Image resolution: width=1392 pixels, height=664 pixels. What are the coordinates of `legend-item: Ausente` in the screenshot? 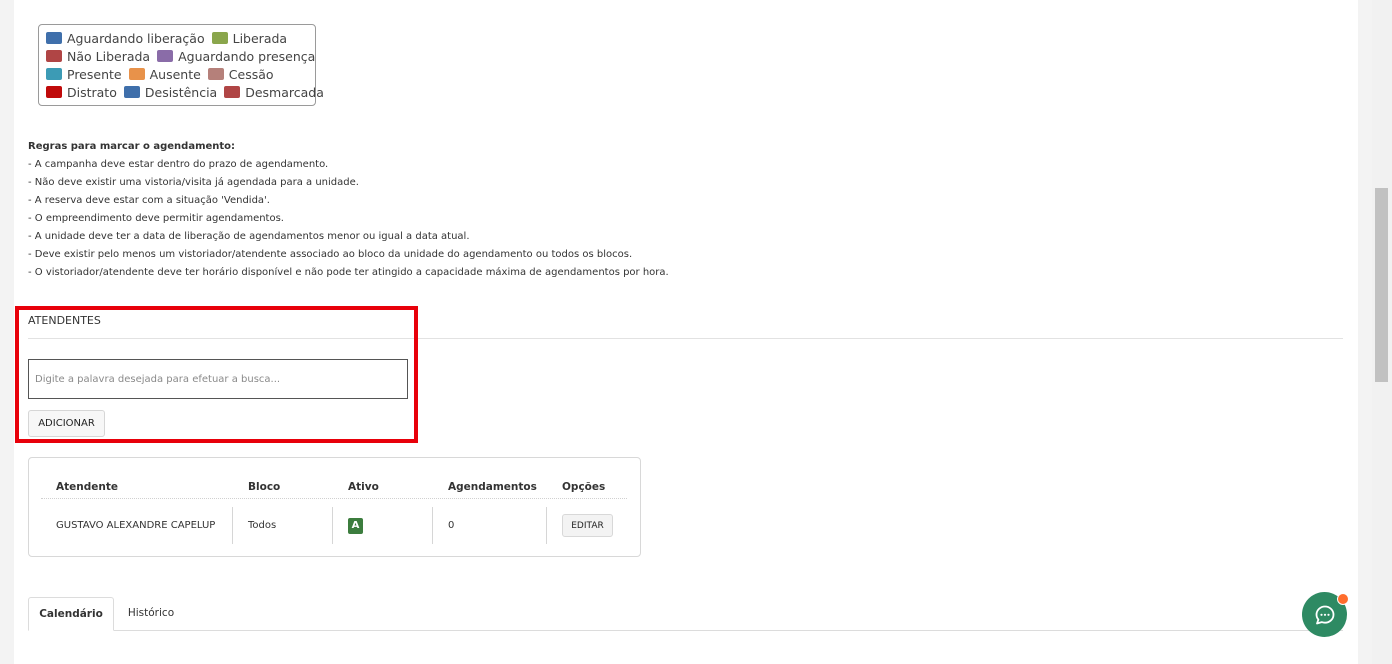 It's located at (164, 74).